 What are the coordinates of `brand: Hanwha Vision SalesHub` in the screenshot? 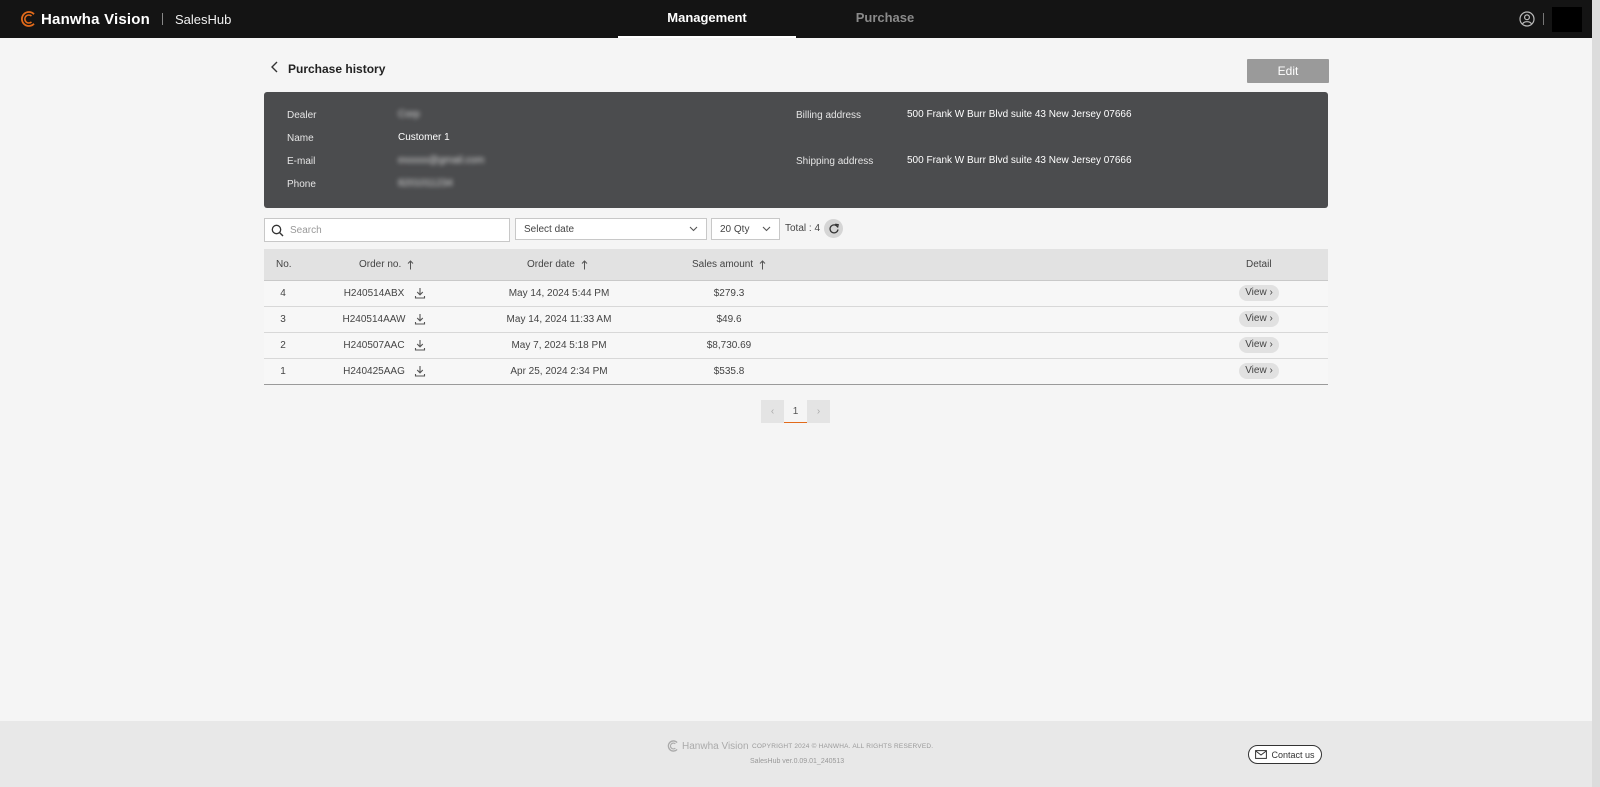 It's located at (125, 19).